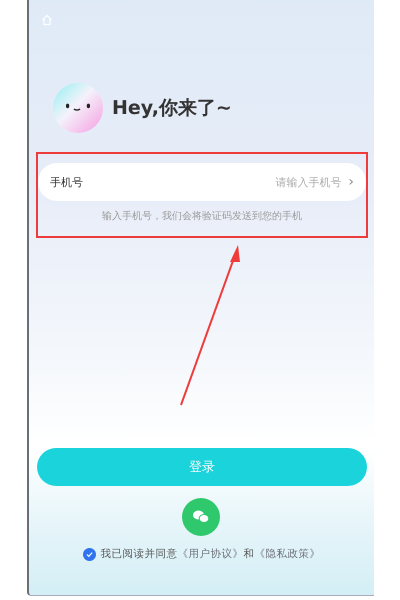 This screenshot has height=600, width=400. I want to click on agreement-text: 我已阅读并同意《用户协议》和《隐私政策》, so click(210, 554).